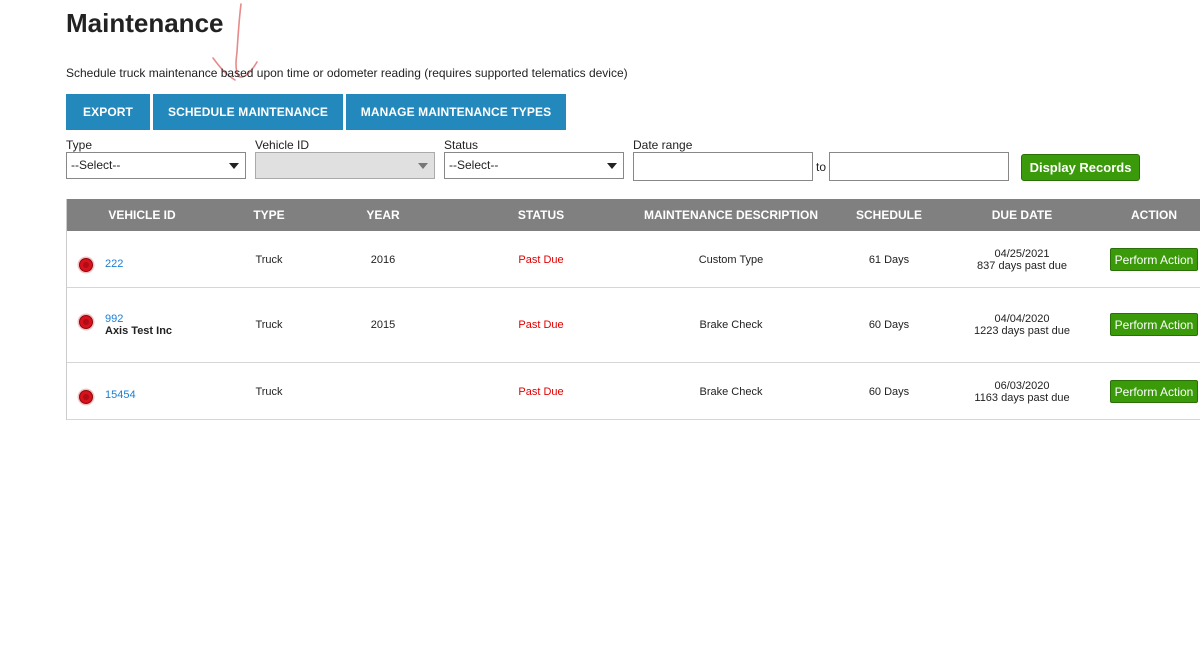 The image size is (1200, 655). I want to click on vehicle-id-link: 222, so click(114, 264).